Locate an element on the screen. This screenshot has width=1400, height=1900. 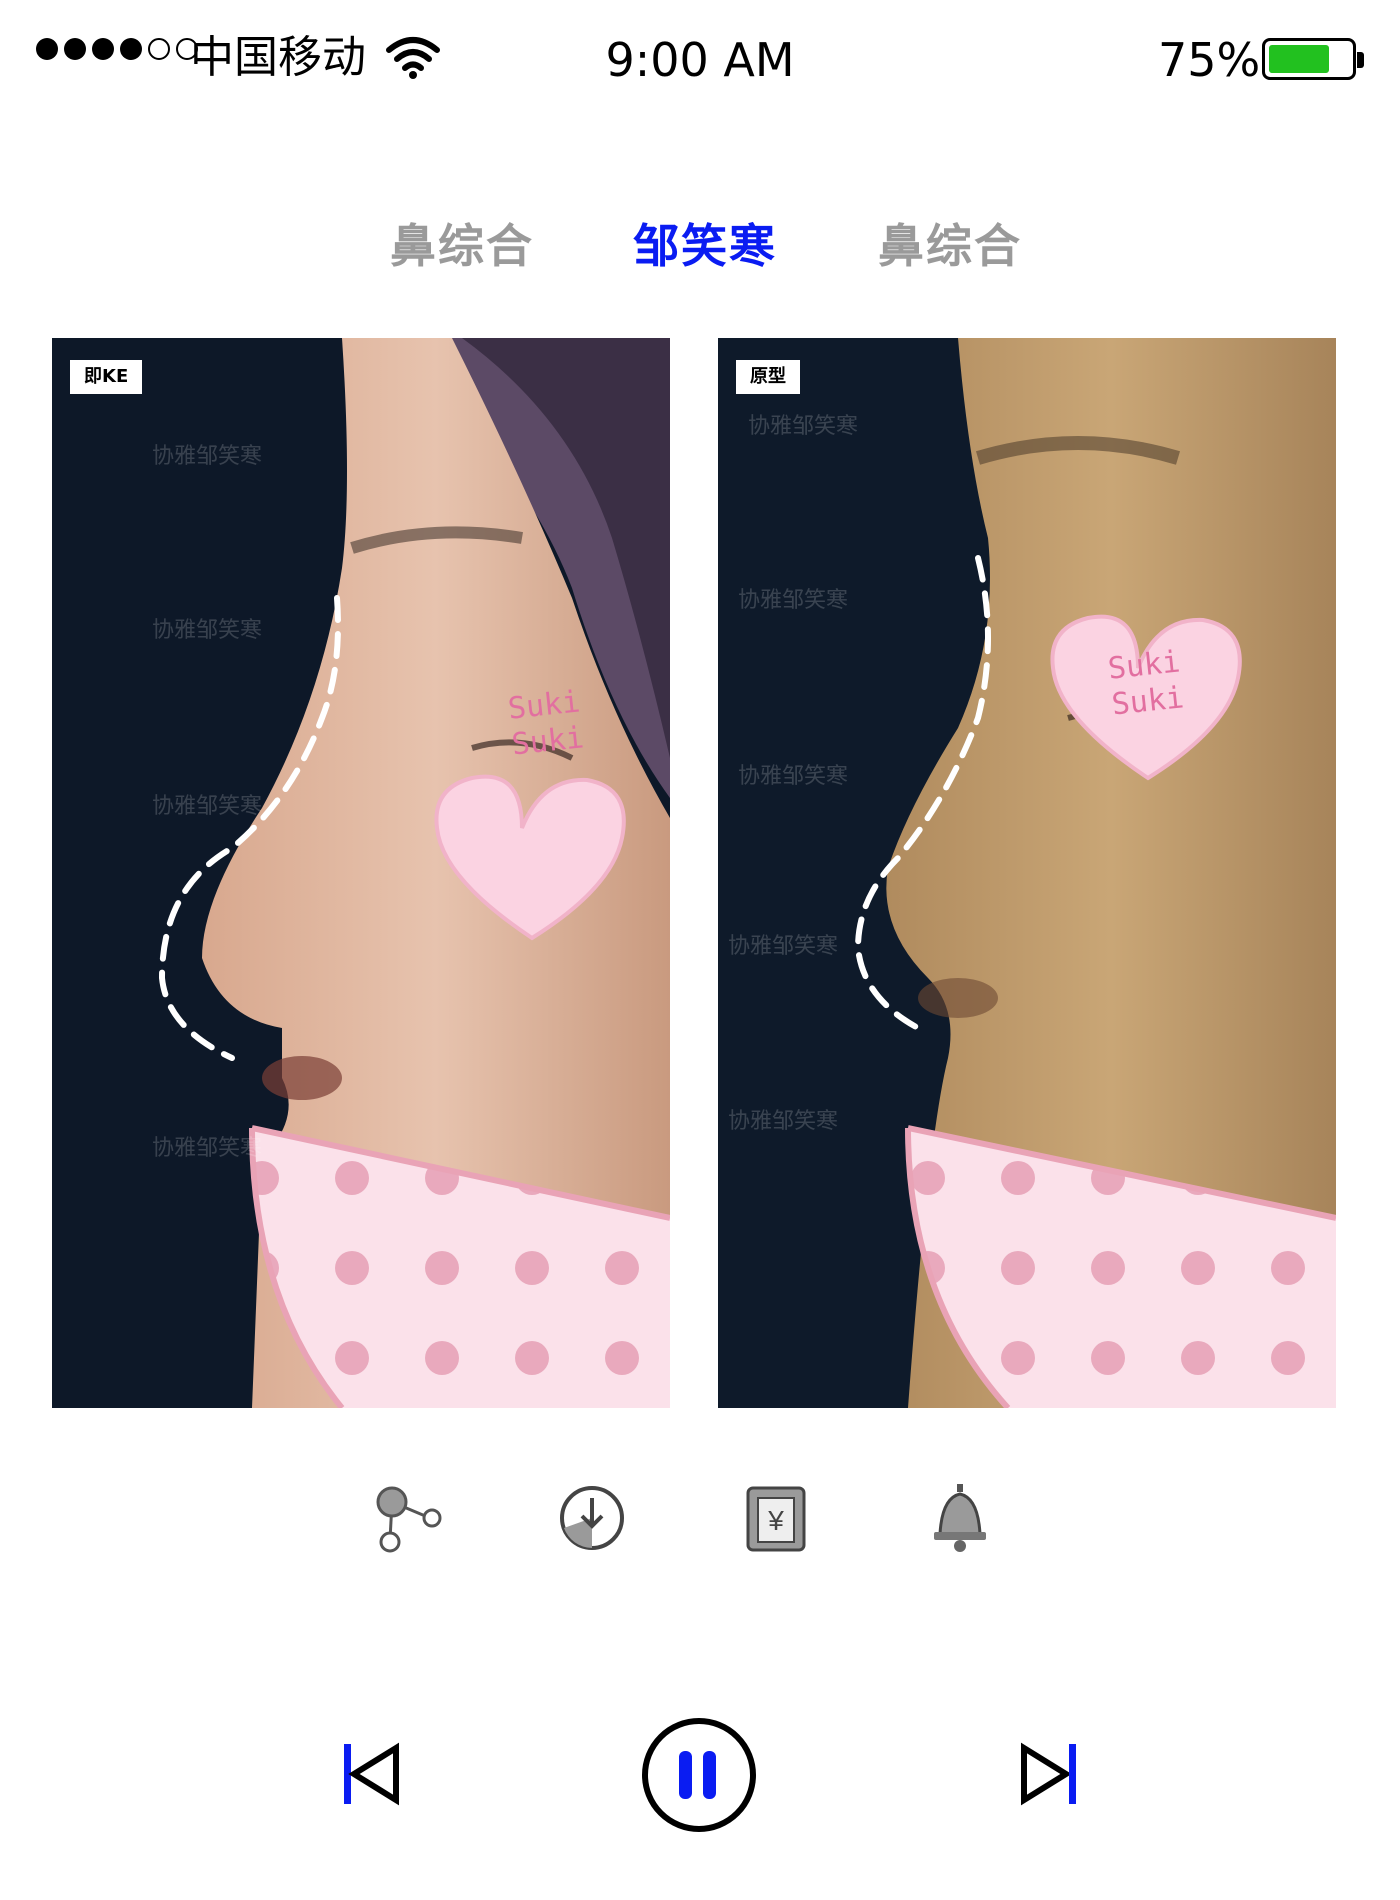
battery-icon is located at coordinates (1309, 59).